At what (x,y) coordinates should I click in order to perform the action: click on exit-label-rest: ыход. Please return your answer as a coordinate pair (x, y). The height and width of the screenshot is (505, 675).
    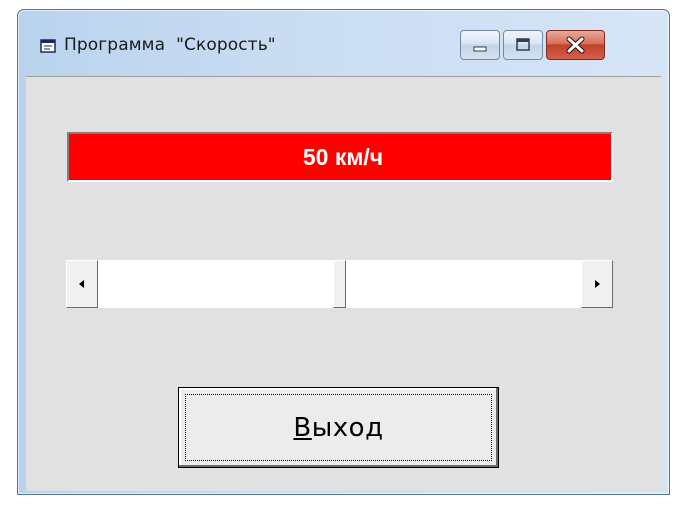
    Looking at the image, I should click on (347, 427).